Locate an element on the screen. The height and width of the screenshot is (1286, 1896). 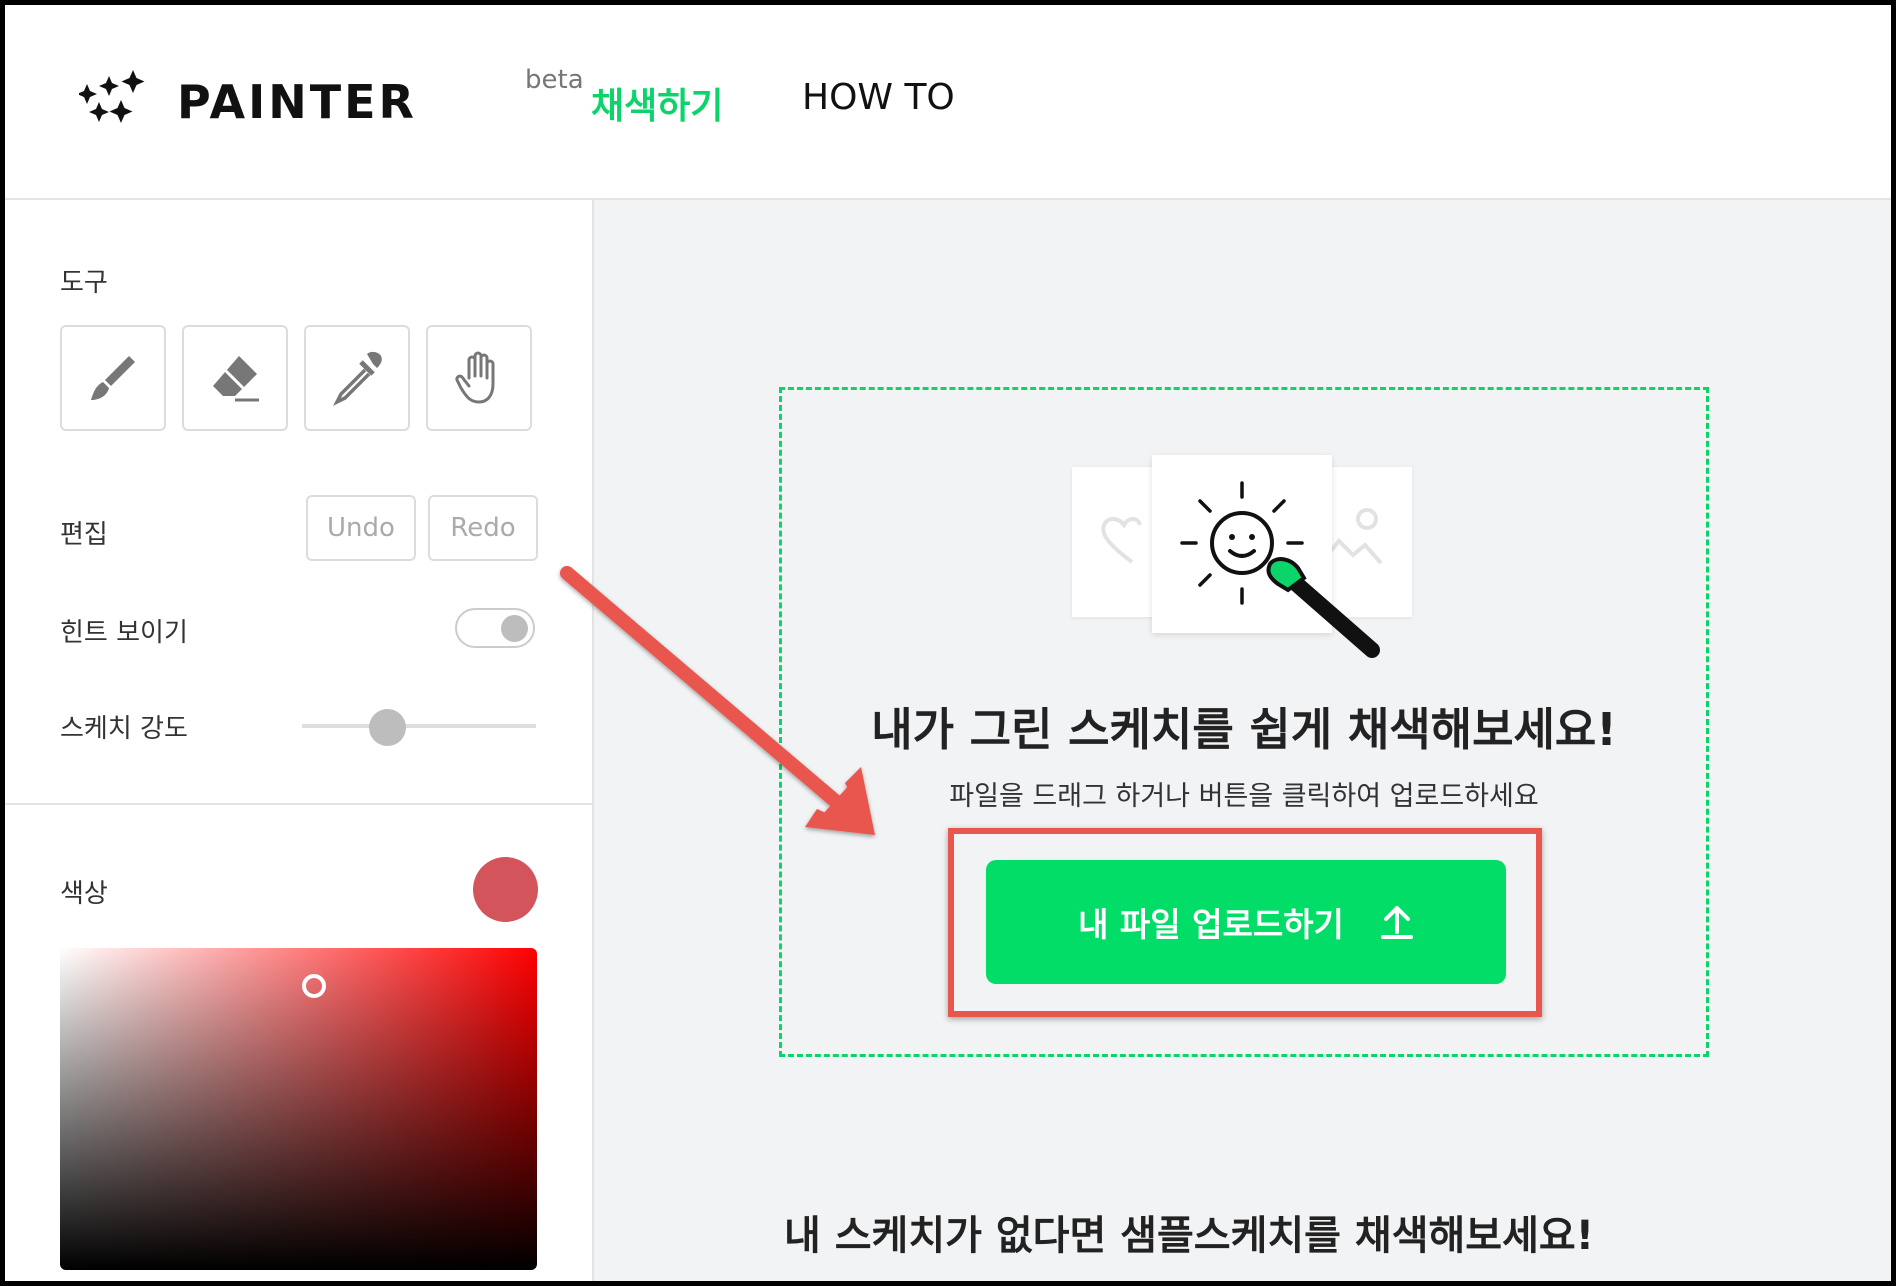
brush-icon is located at coordinates (113, 378).